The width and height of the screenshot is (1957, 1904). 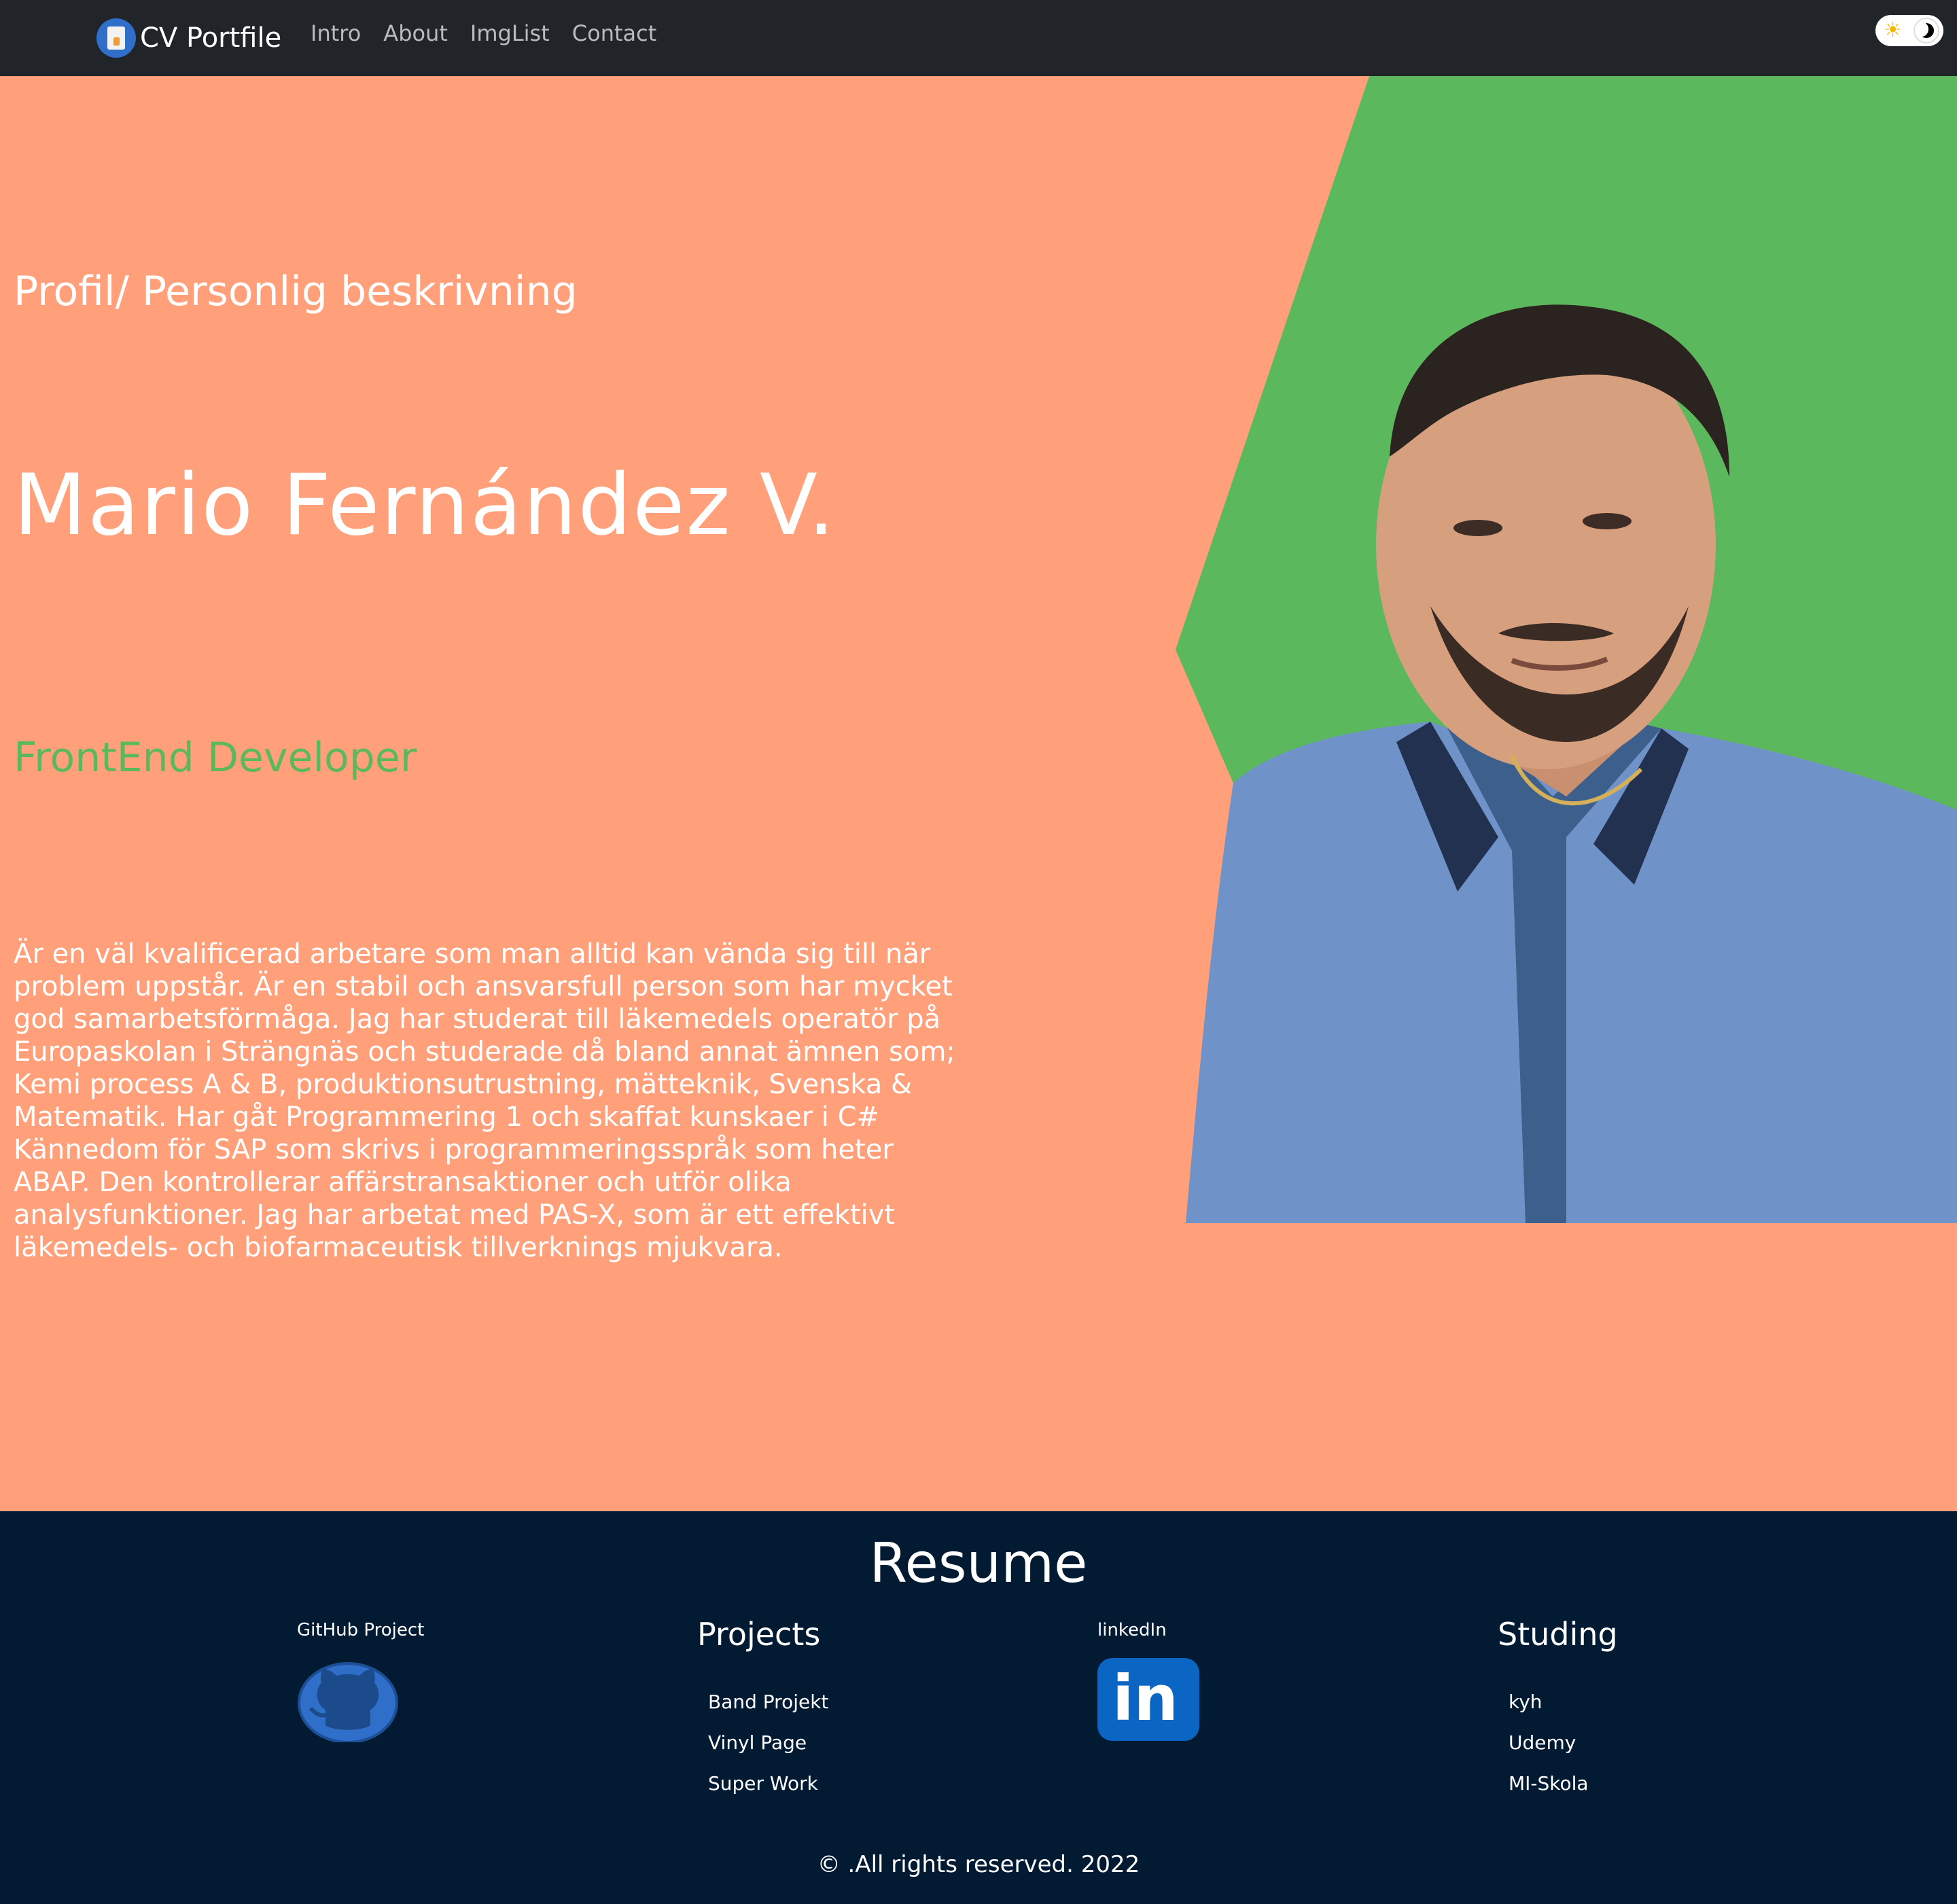 I want to click on projects-list: Band Projekt Vinyl Page Super Work, so click(x=768, y=1752).